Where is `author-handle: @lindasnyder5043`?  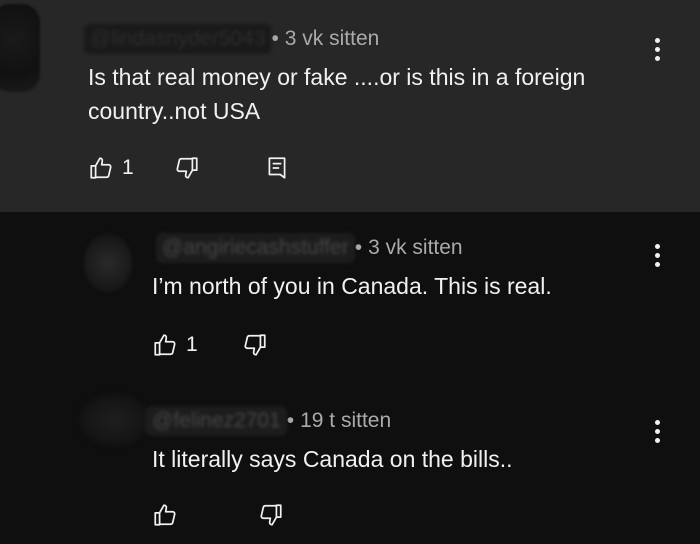
author-handle: @lindasnyder5043 is located at coordinates (177, 39).